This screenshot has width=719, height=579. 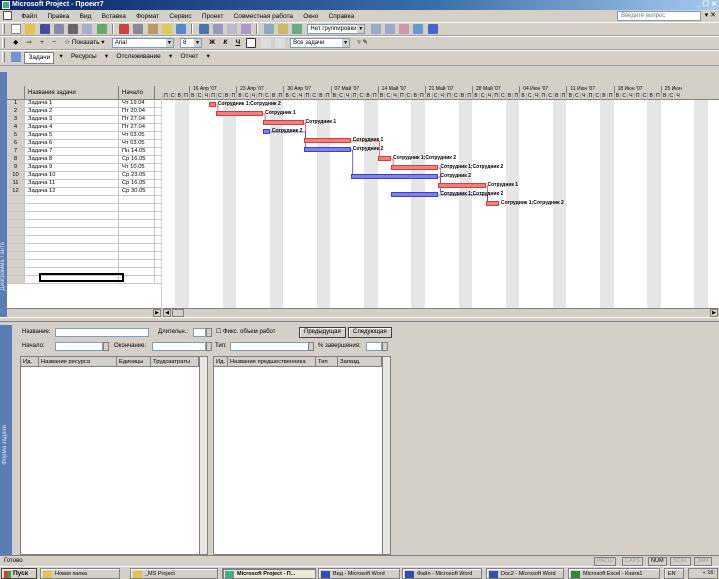 What do you see at coordinates (72, 92) in the screenshot?
I see `column-header-name: Название задачи` at bounding box center [72, 92].